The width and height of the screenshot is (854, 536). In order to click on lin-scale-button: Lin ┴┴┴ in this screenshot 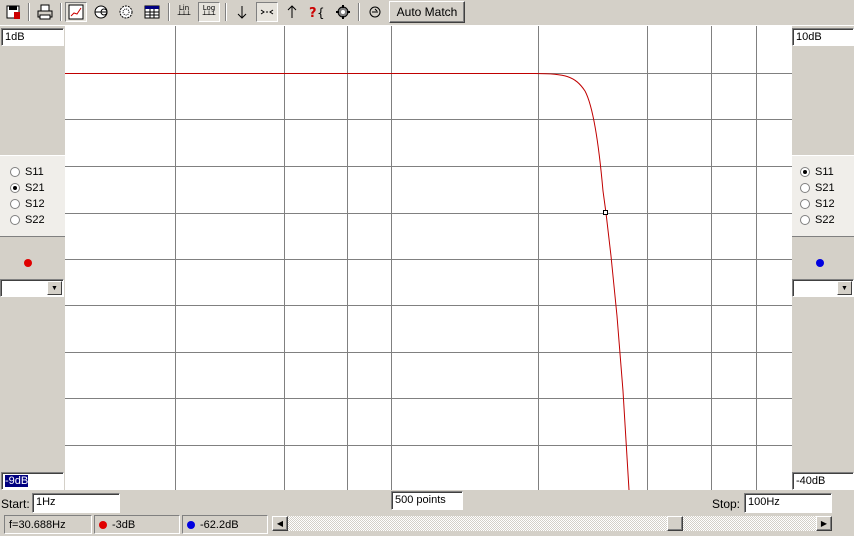, I will do `click(184, 12)`.